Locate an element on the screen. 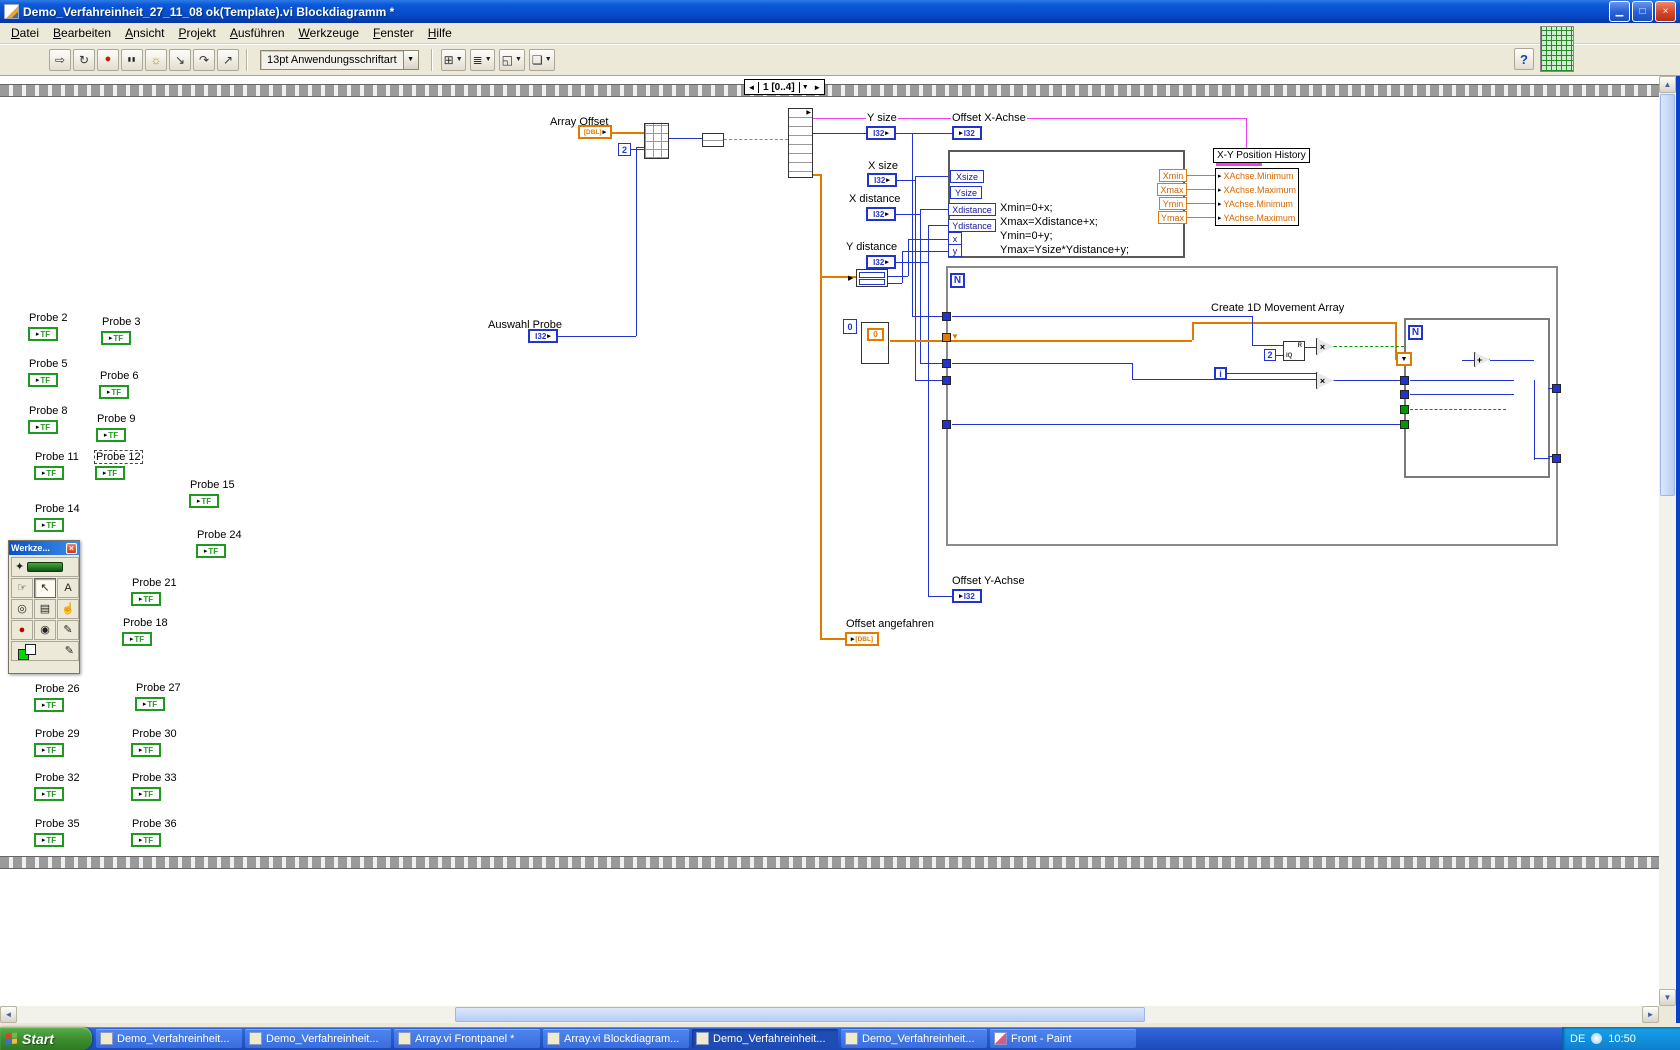 The image size is (1680, 1050). x-distance-terminal: I32 ▸ is located at coordinates (881, 214).